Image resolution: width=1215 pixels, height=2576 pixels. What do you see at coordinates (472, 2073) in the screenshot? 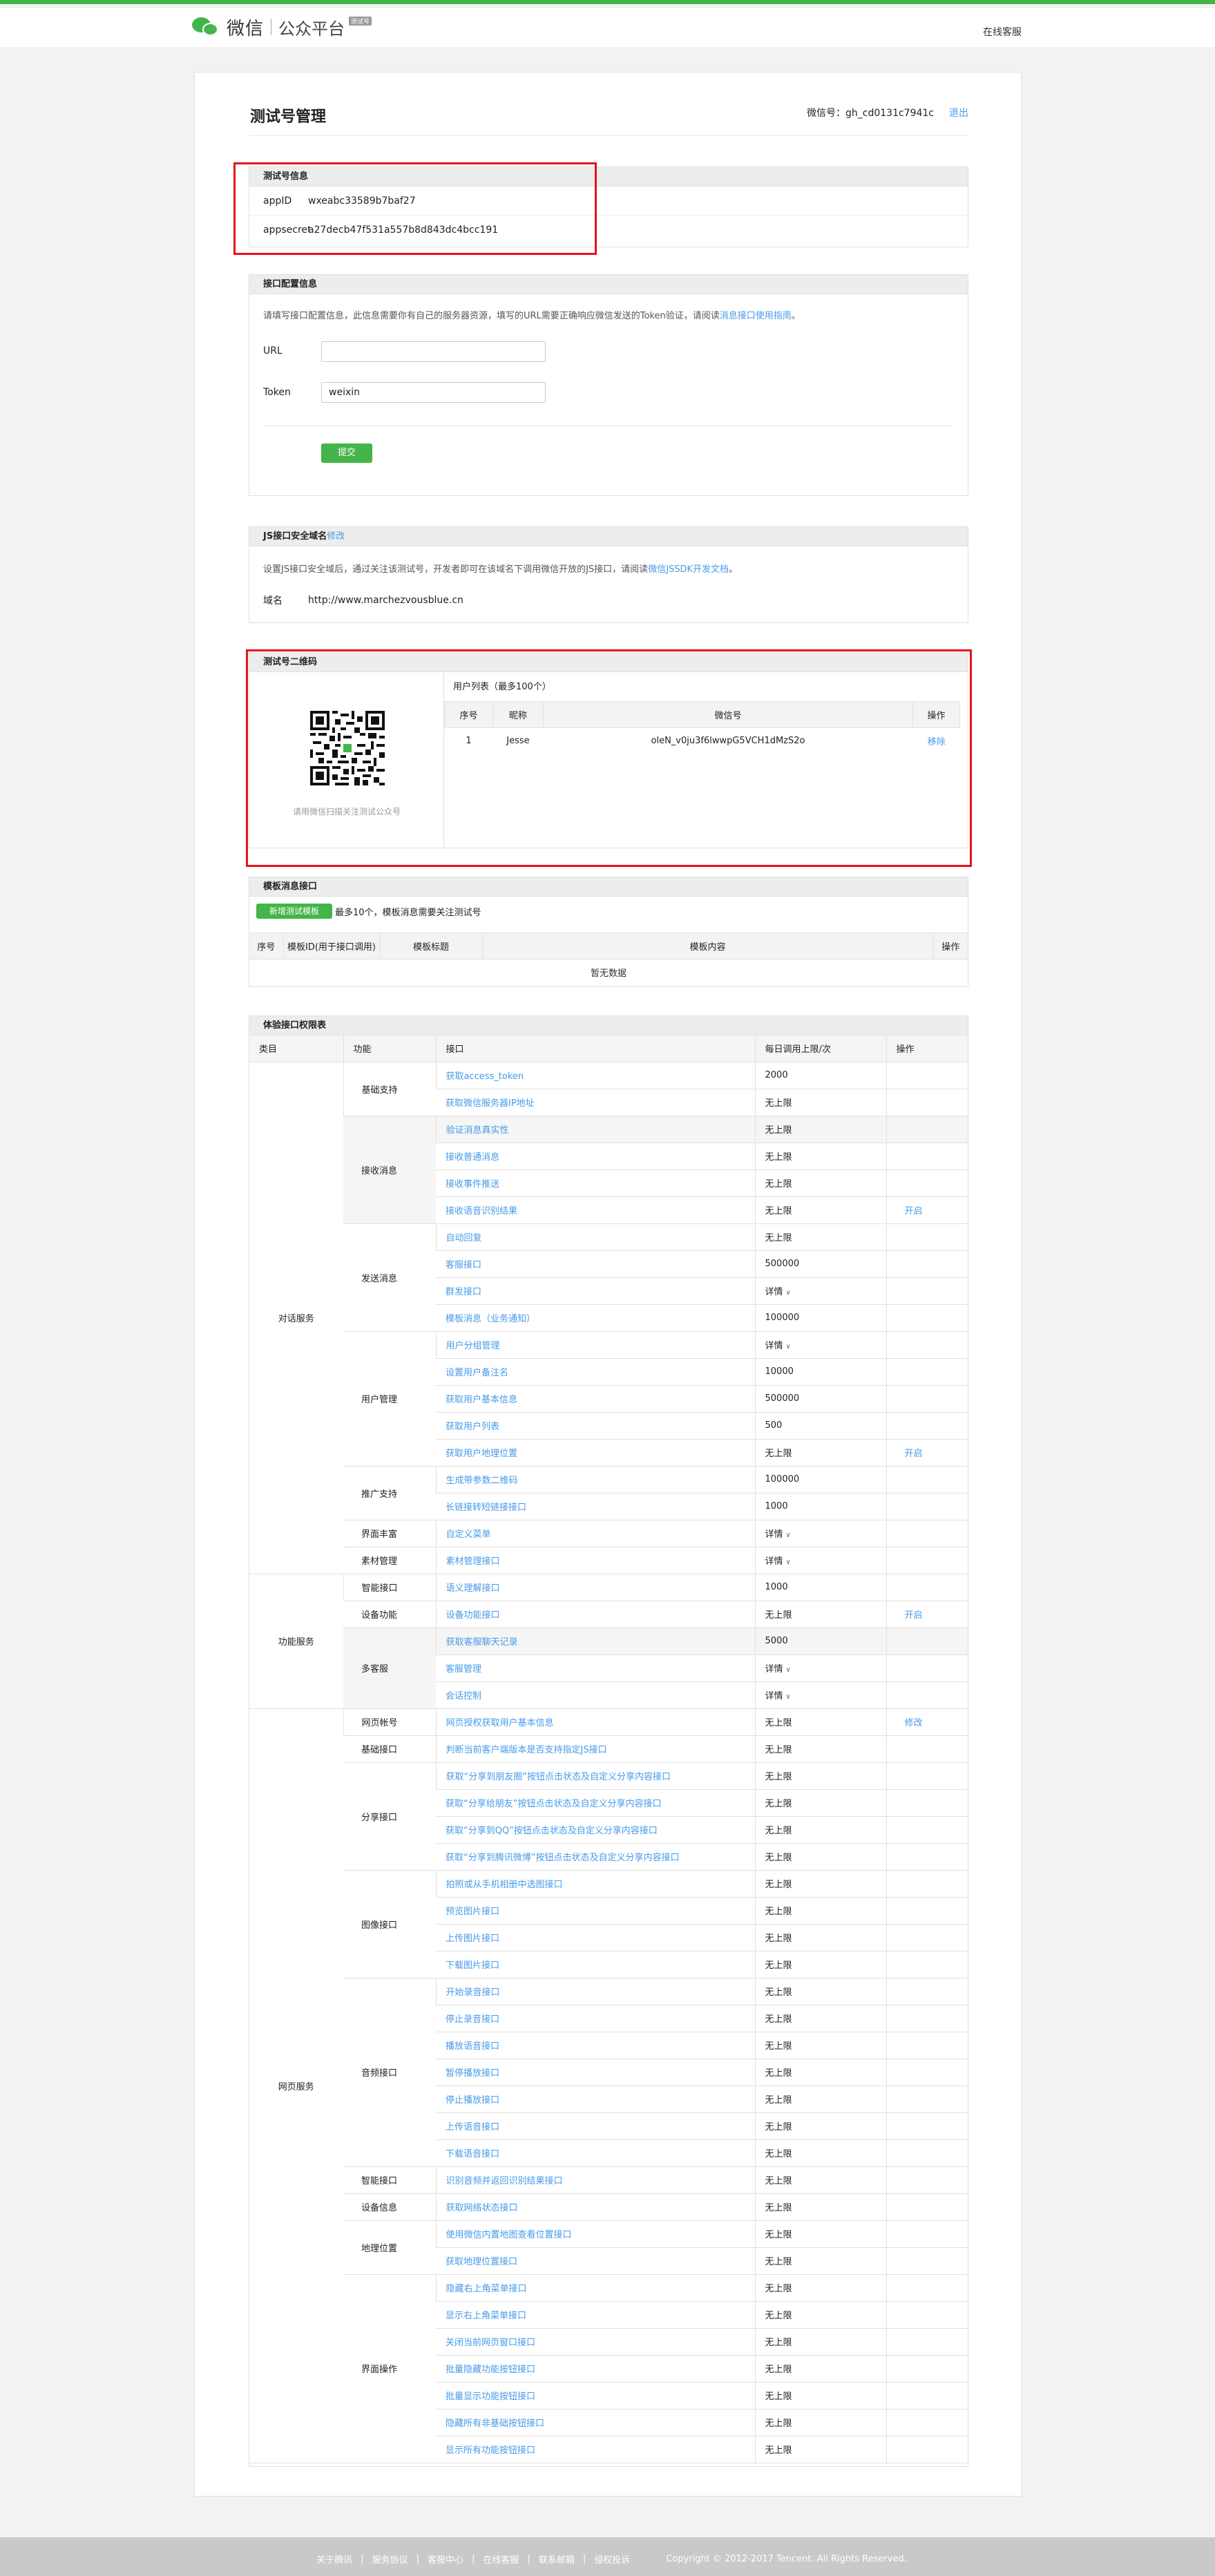
I see `api-link: 暂停播放接口` at bounding box center [472, 2073].